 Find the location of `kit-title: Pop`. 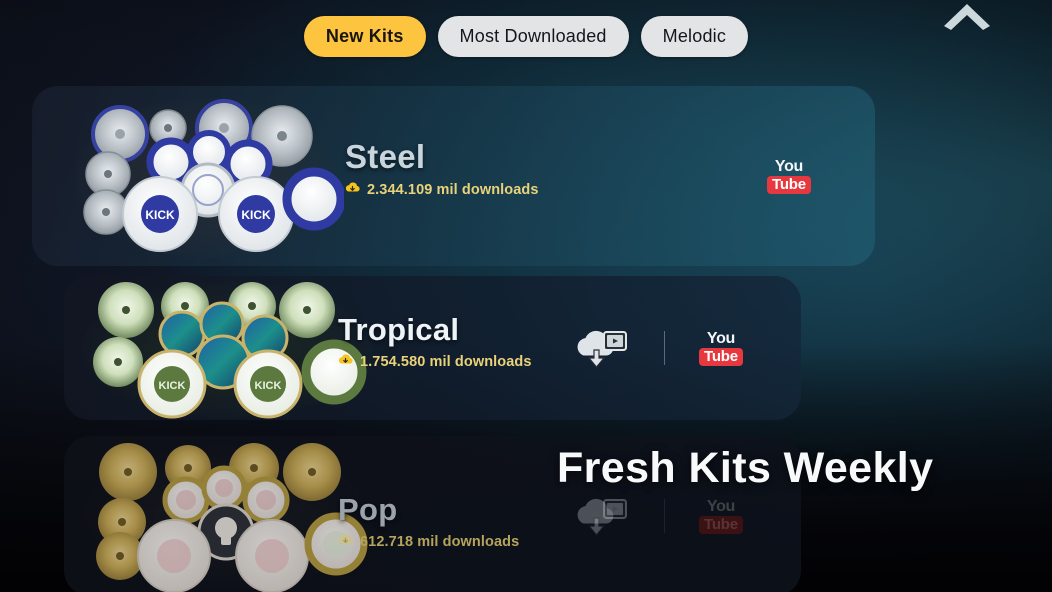

kit-title: Pop is located at coordinates (368, 509).